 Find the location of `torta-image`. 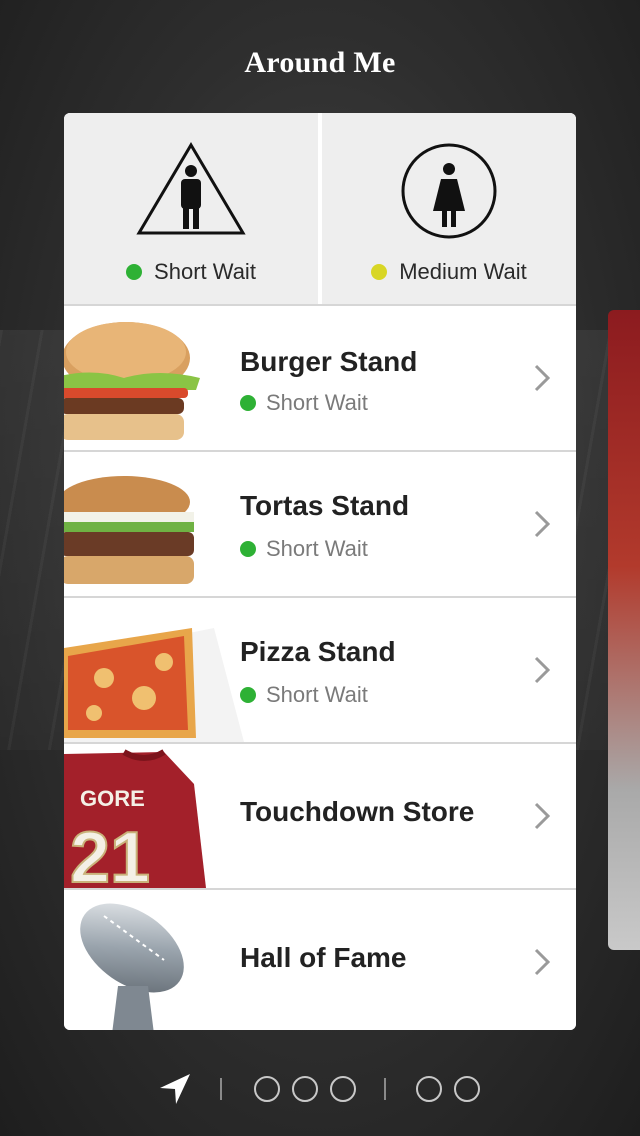

torta-image is located at coordinates (139, 524).